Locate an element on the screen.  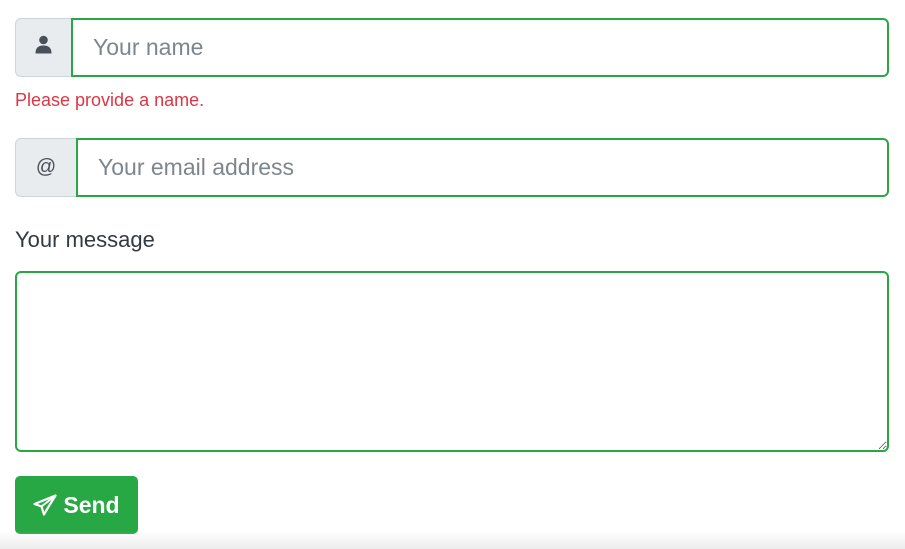
email-addon: @ is located at coordinates (45, 167).